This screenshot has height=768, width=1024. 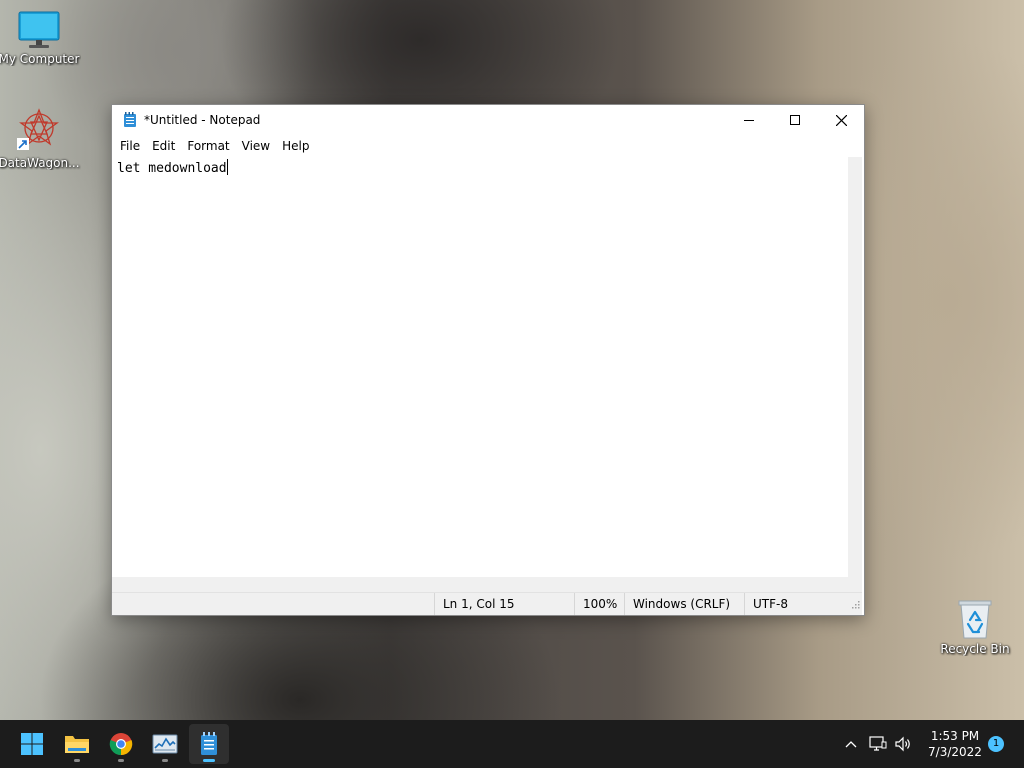 I want to click on close-icon, so click(x=841, y=120).